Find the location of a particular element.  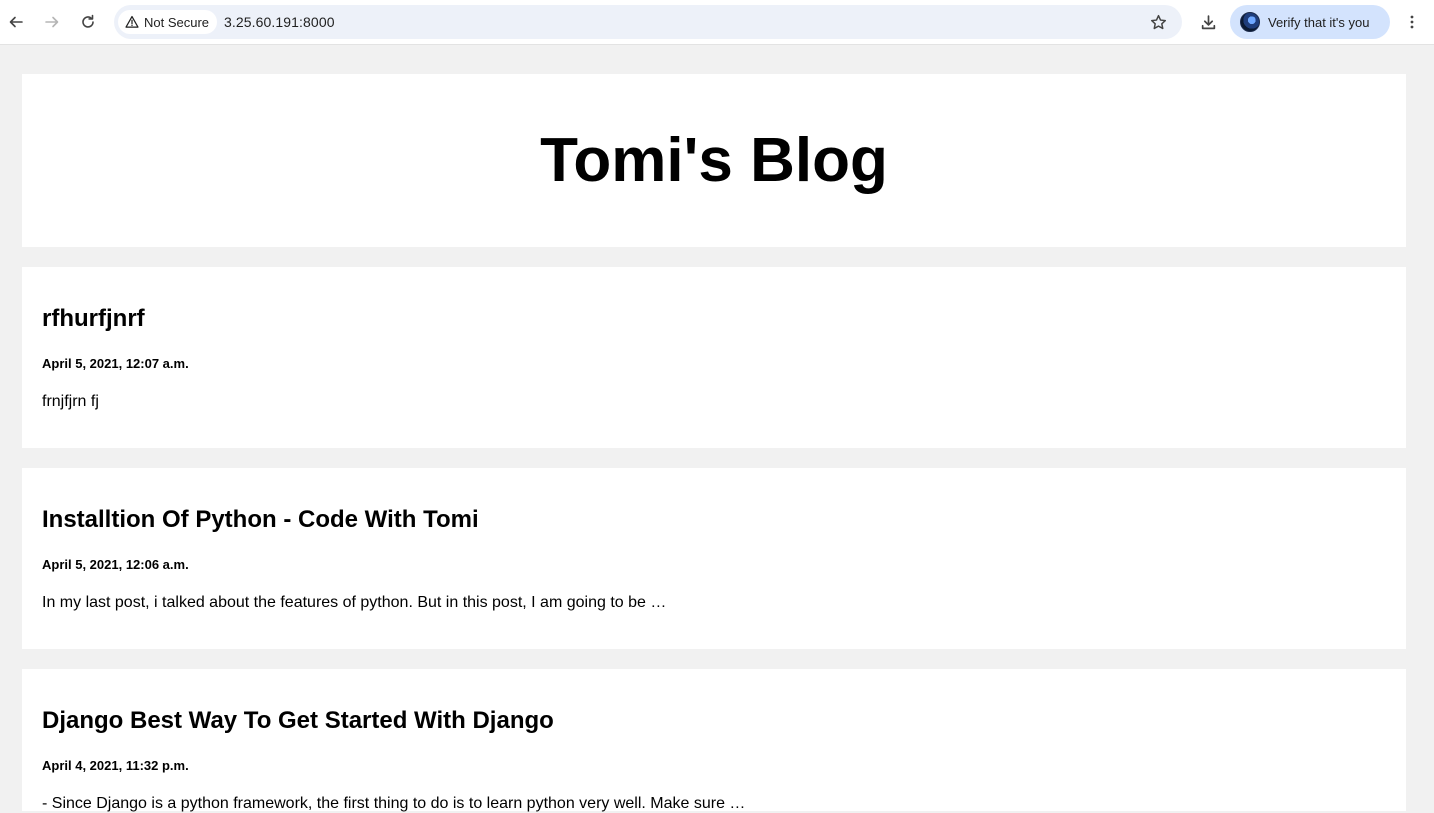

address-bar: Not Secure 3.25.60.191:8000 is located at coordinates (648, 22).